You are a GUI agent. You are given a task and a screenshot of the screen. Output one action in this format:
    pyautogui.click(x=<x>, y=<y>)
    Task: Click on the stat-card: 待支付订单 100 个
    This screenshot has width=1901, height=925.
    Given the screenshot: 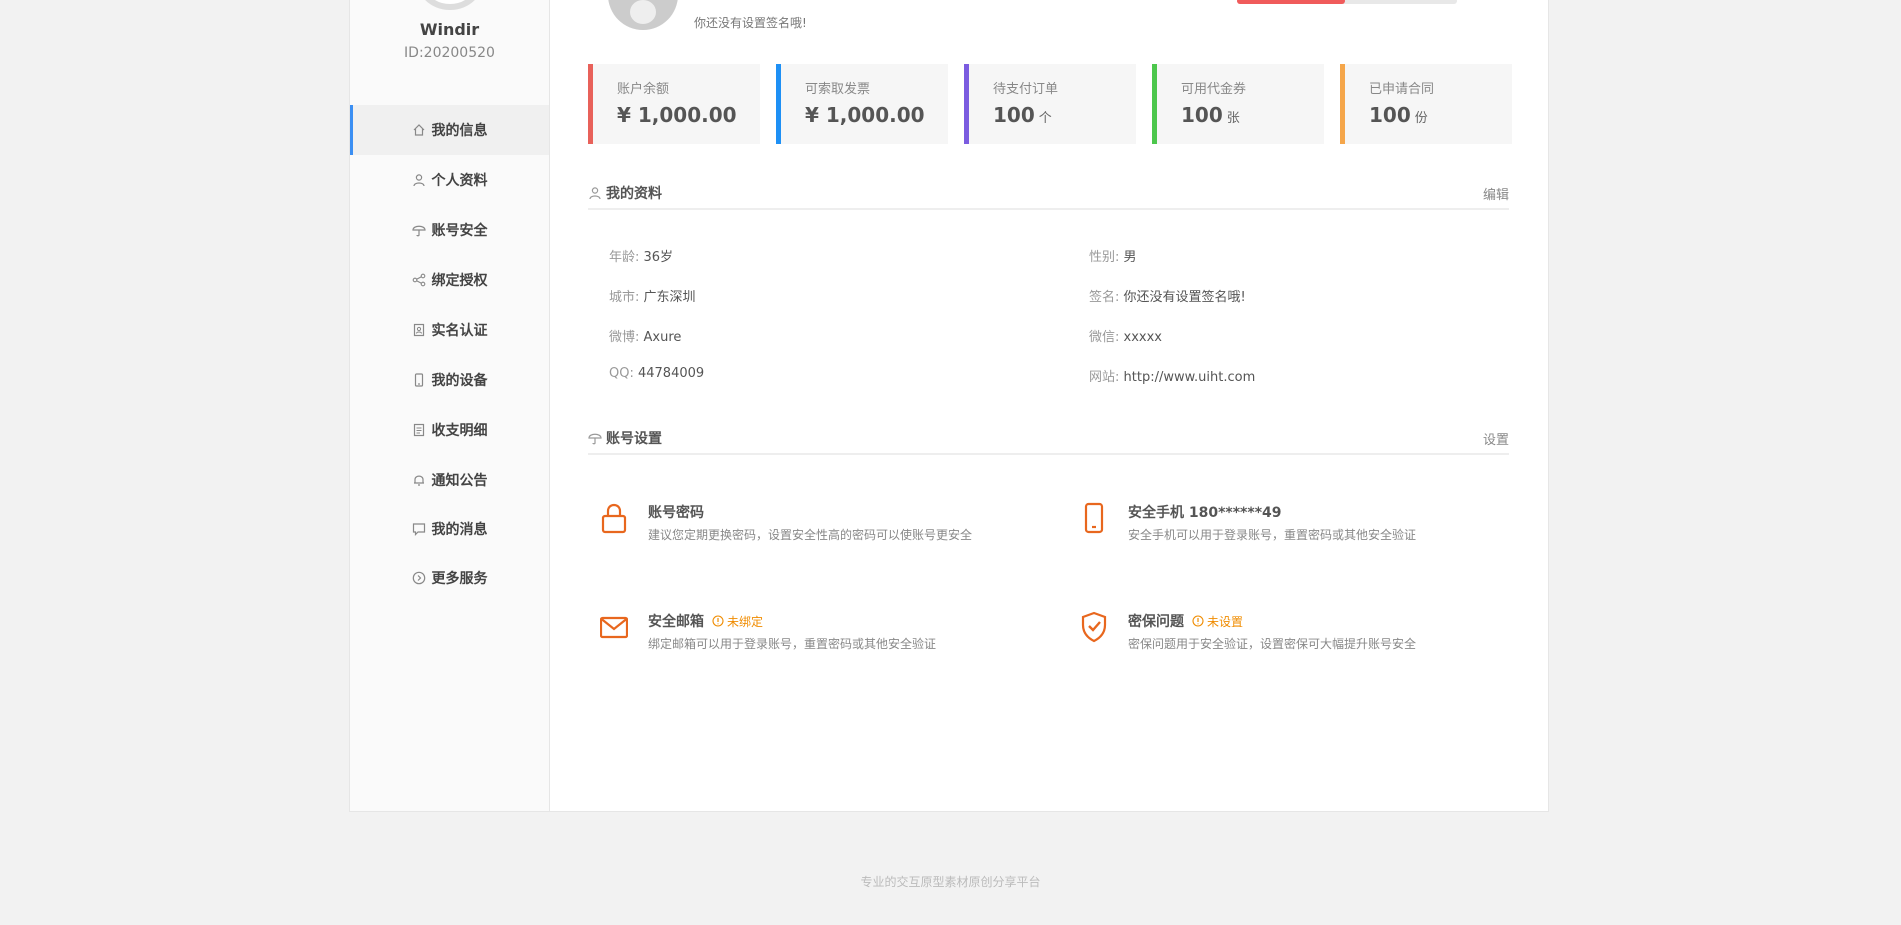 What is the action you would take?
    pyautogui.click(x=1050, y=104)
    